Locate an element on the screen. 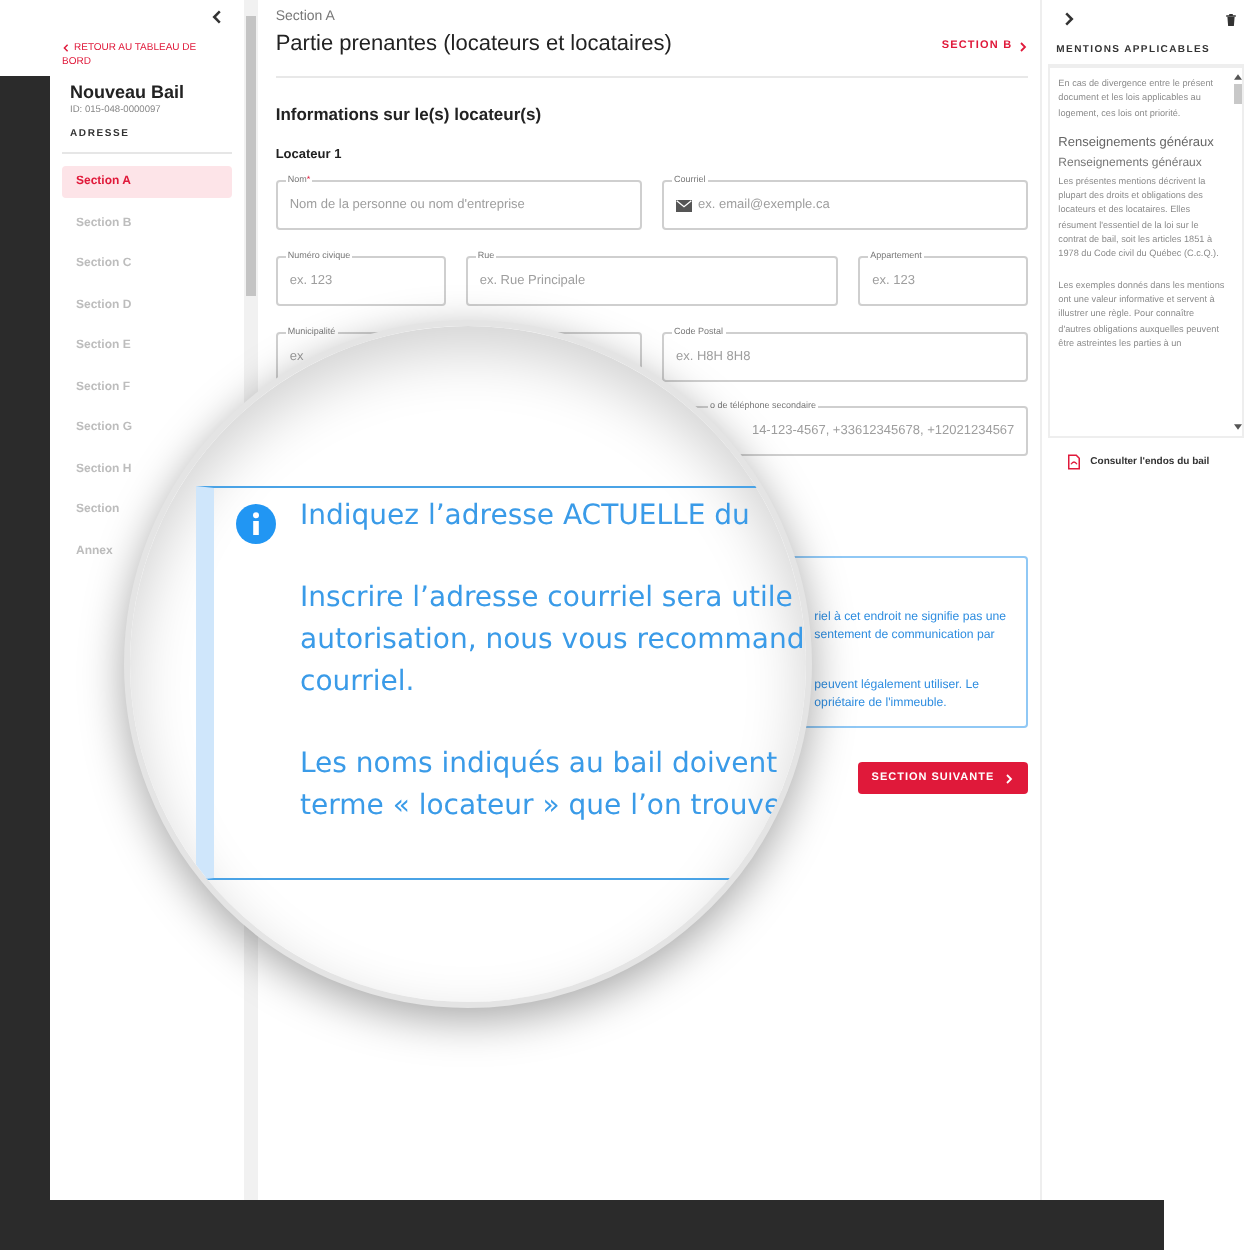 This screenshot has width=1250, height=1250. scroll-up-icon is located at coordinates (1237, 77).